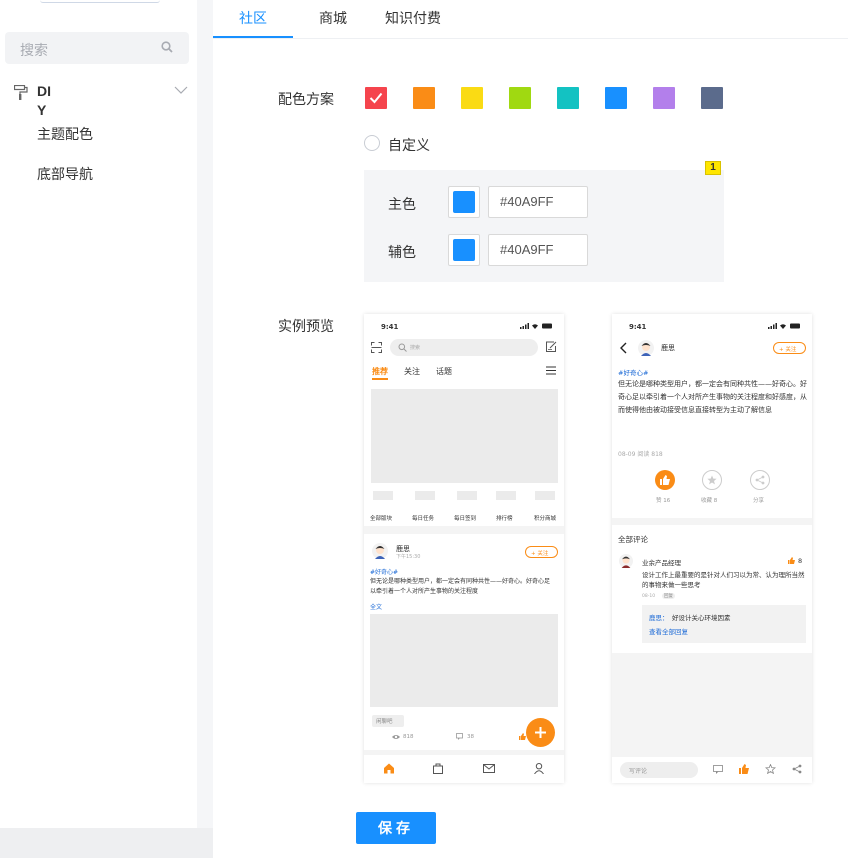  Describe the element at coordinates (65, 134) in the screenshot. I see `menu-item-theme-color: 主题配色` at that location.